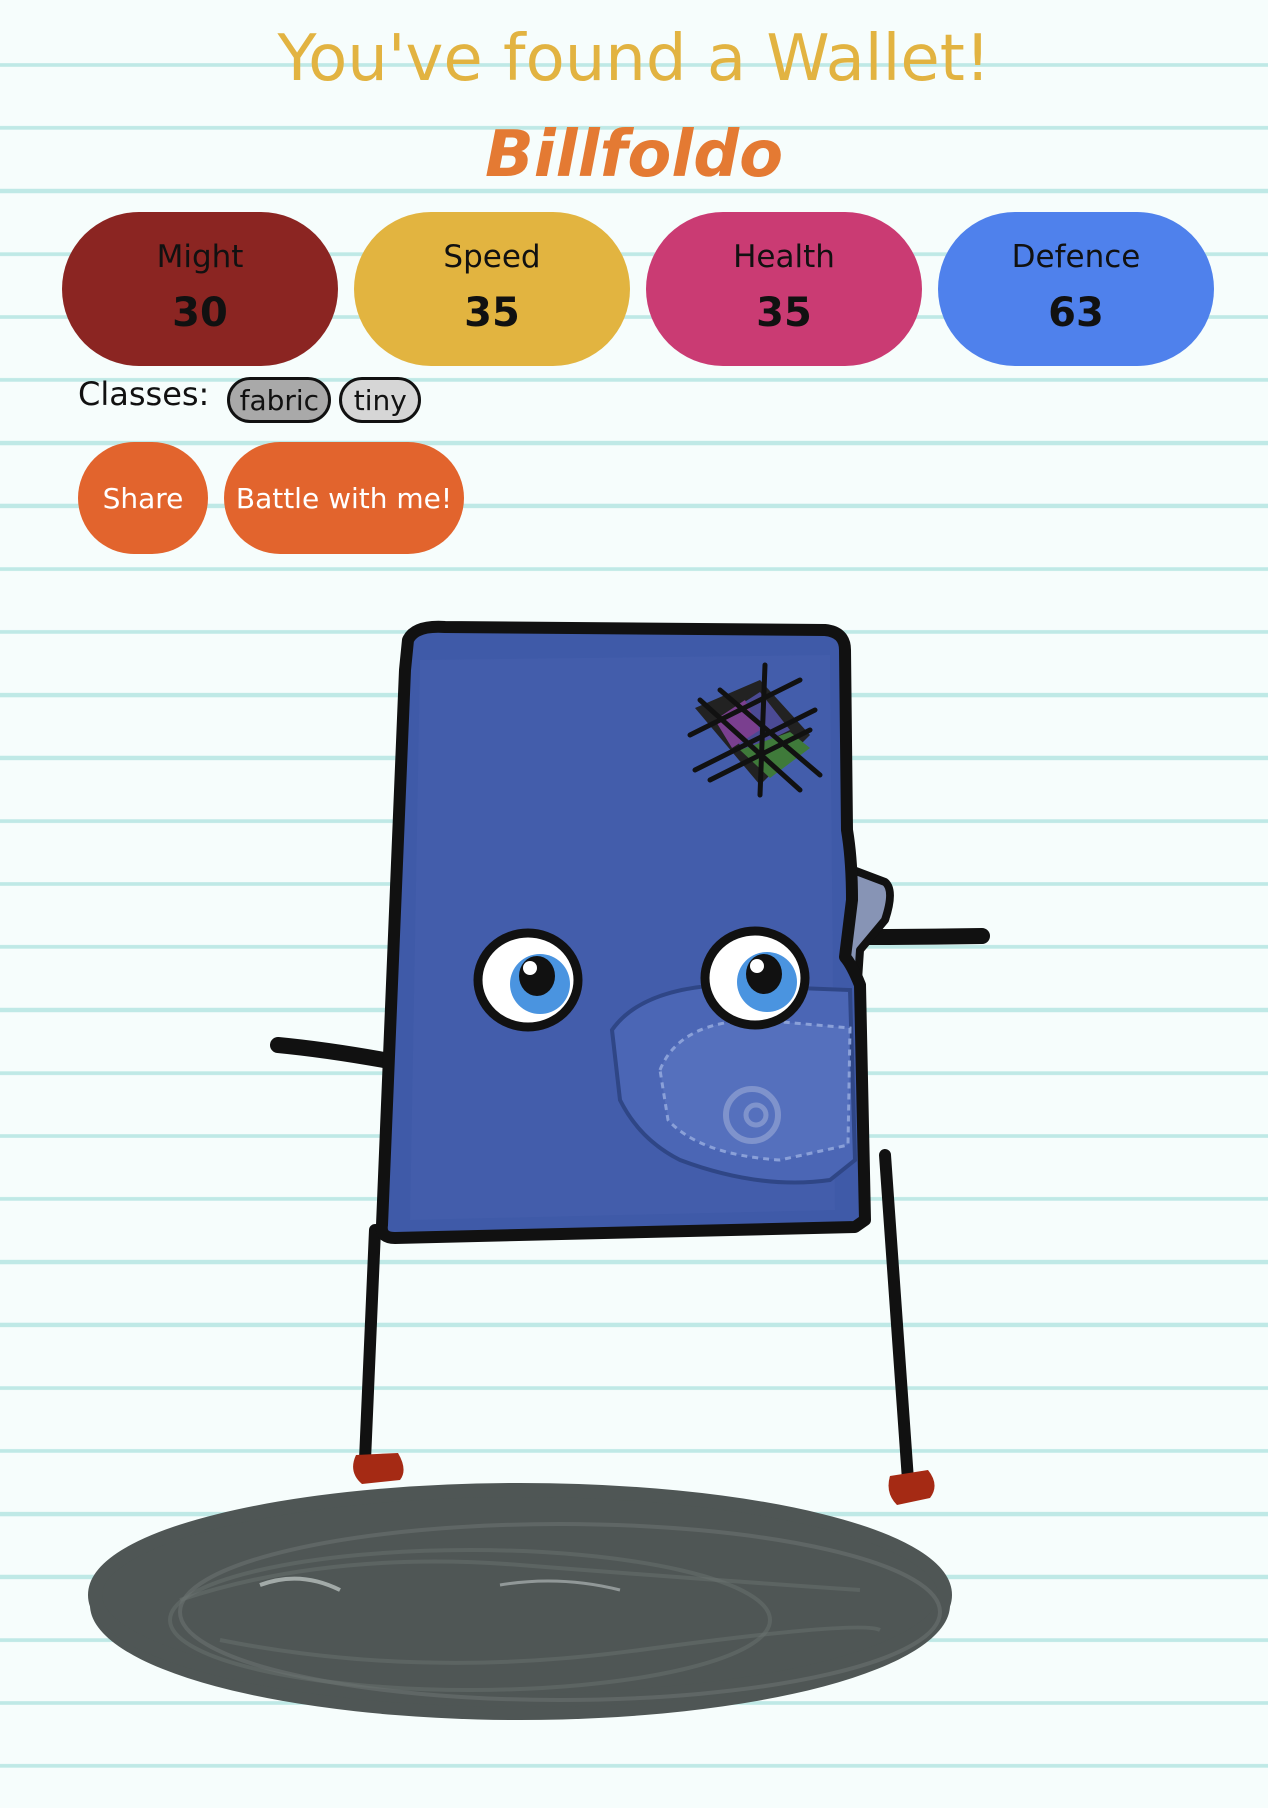  Describe the element at coordinates (492, 257) in the screenshot. I see `stat-speed-label: Speed` at that location.